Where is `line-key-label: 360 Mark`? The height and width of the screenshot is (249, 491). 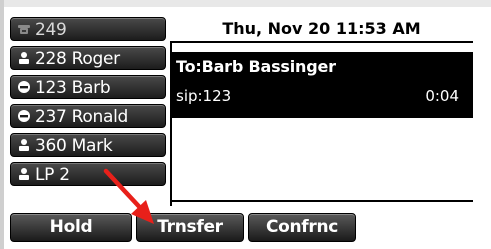
line-key-label: 360 Mark is located at coordinates (74, 146).